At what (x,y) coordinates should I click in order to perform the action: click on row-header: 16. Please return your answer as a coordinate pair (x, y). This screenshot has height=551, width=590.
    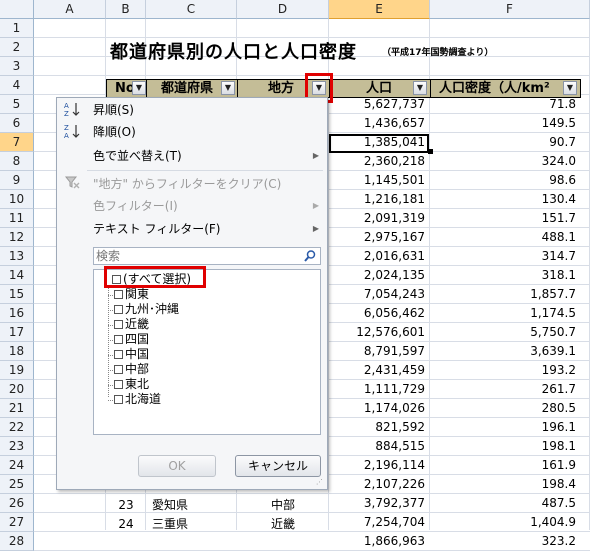
    Looking at the image, I should click on (17, 313).